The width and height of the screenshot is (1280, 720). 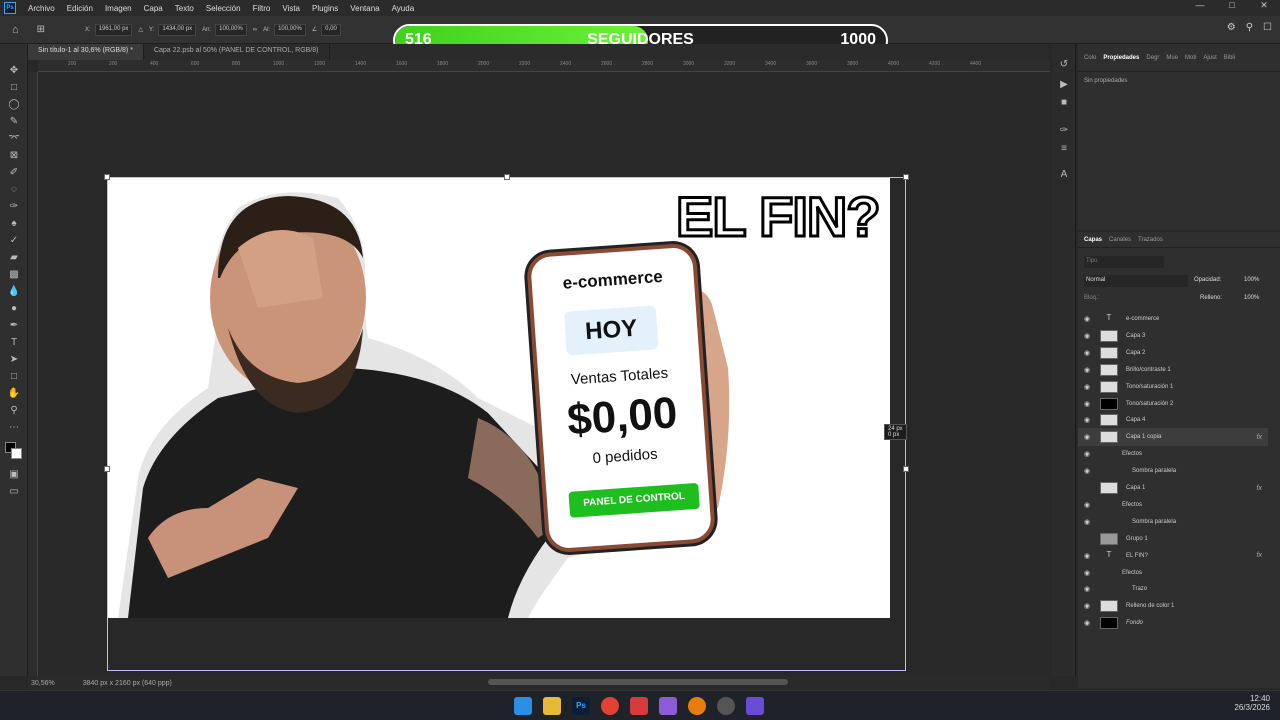 I want to click on layer-filter-input: Tipo, so click(x=1124, y=262).